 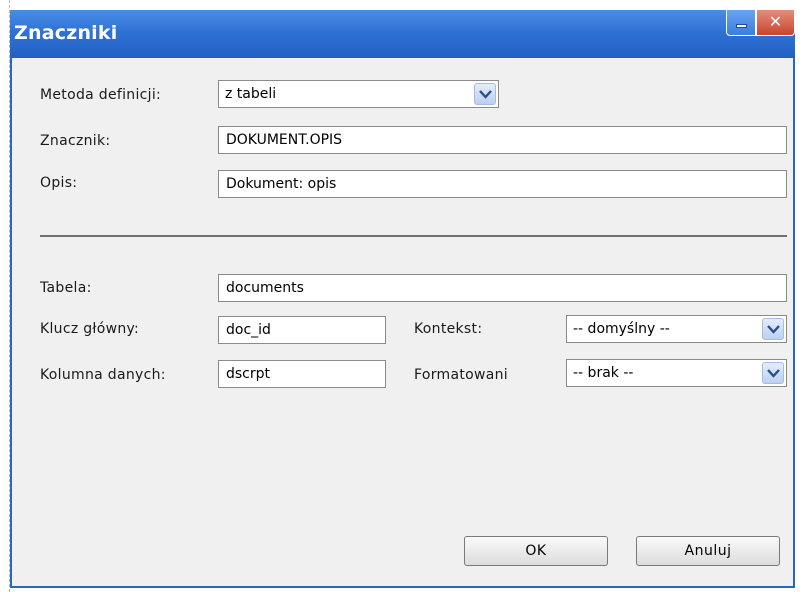 What do you see at coordinates (302, 374) in the screenshot?
I see `kolumna-danych-input` at bounding box center [302, 374].